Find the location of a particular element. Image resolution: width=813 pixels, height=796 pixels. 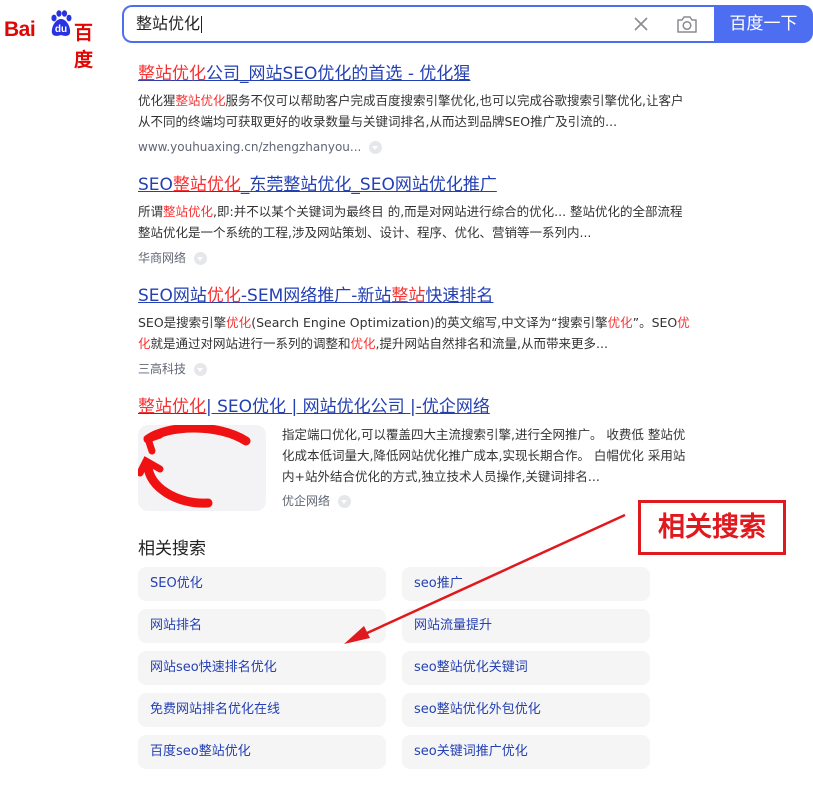

result-source: 华商网络 is located at coordinates (418, 258).